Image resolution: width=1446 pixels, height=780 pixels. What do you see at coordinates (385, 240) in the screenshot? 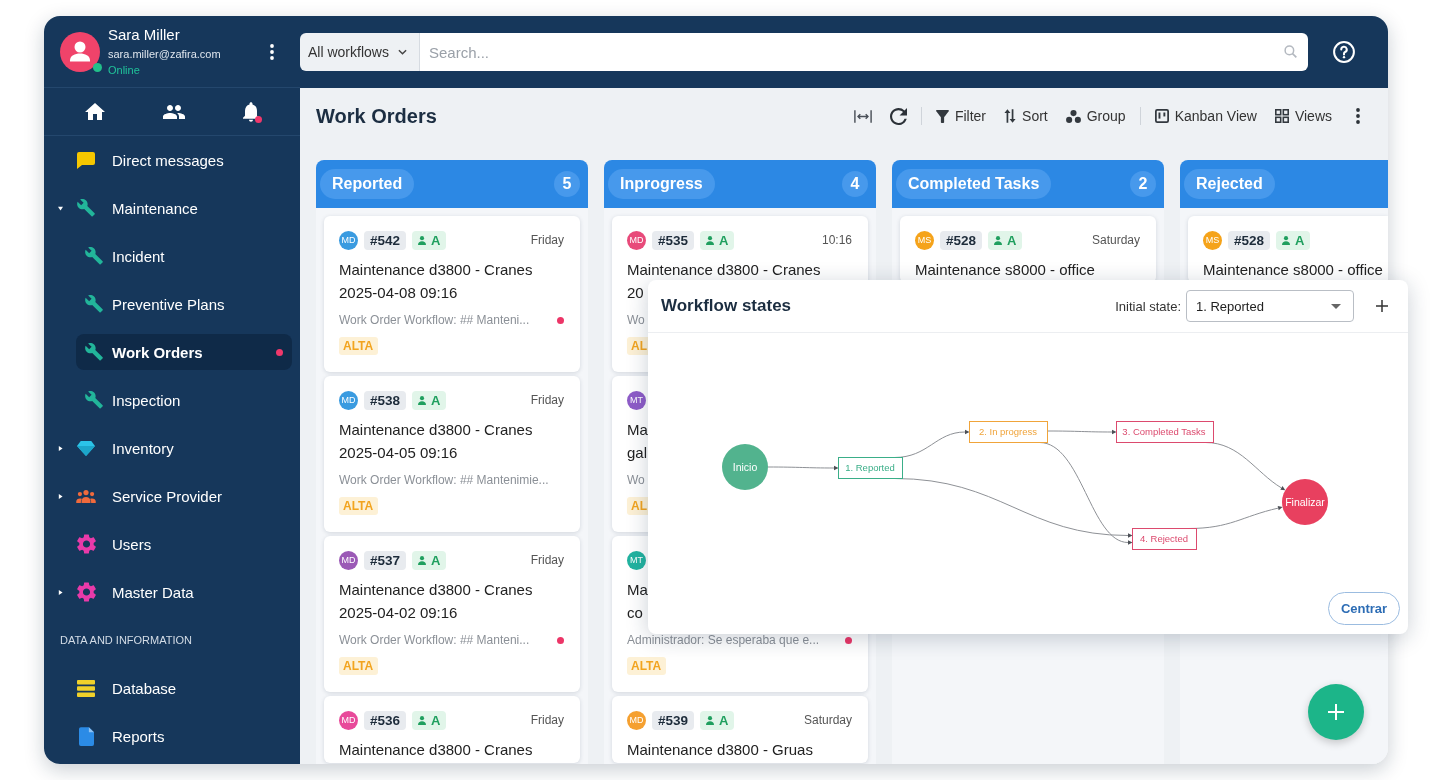
I see `order-number: #542` at bounding box center [385, 240].